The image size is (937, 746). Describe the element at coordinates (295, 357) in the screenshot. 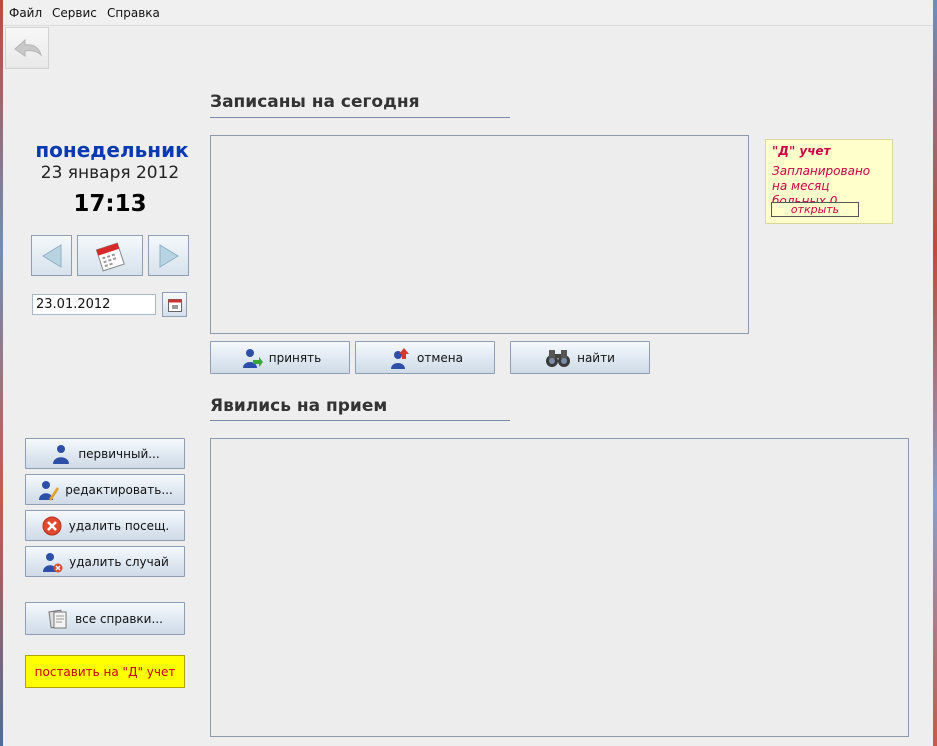

I see `accept-label: принять` at that location.